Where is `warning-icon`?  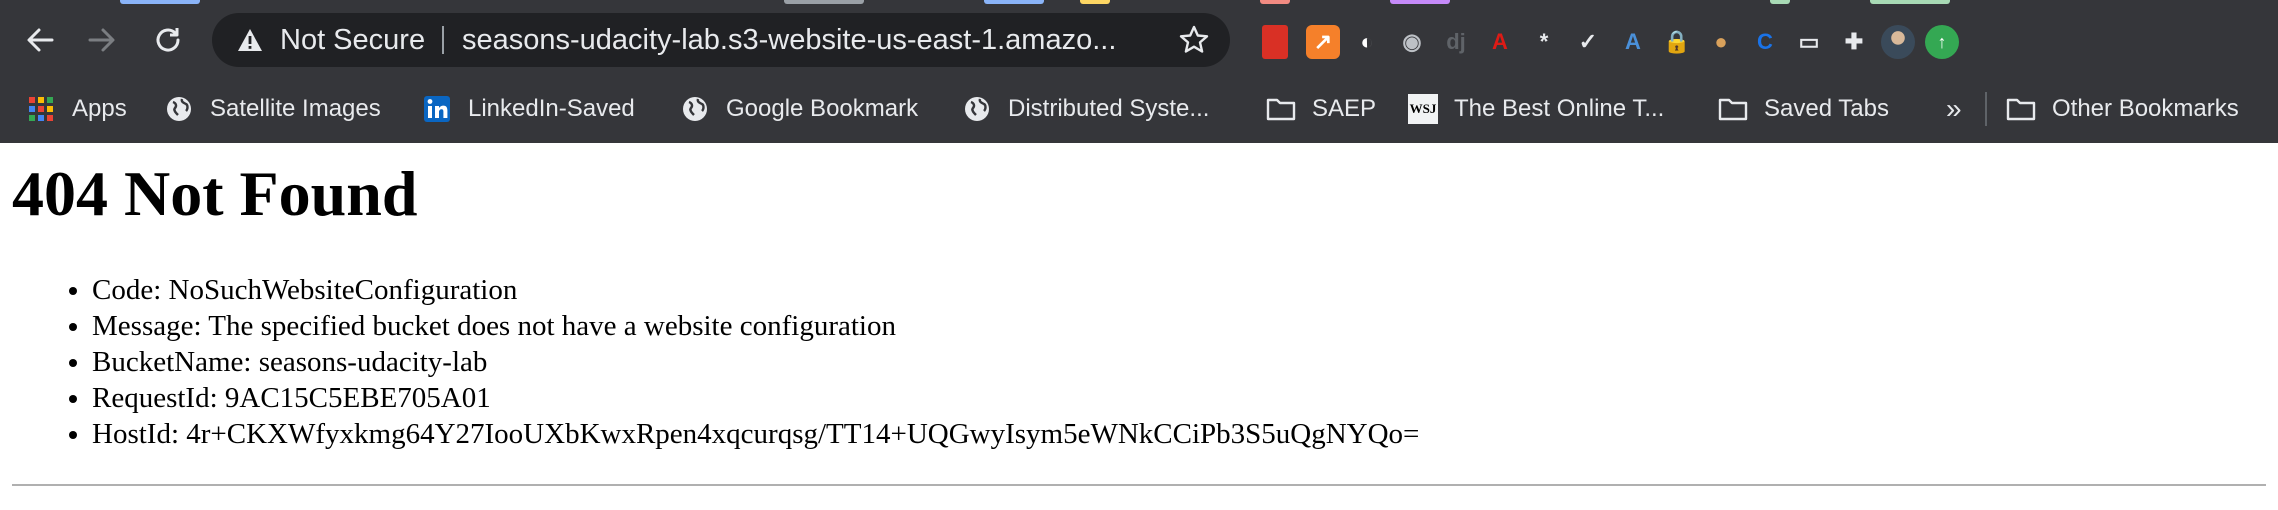 warning-icon is located at coordinates (250, 40).